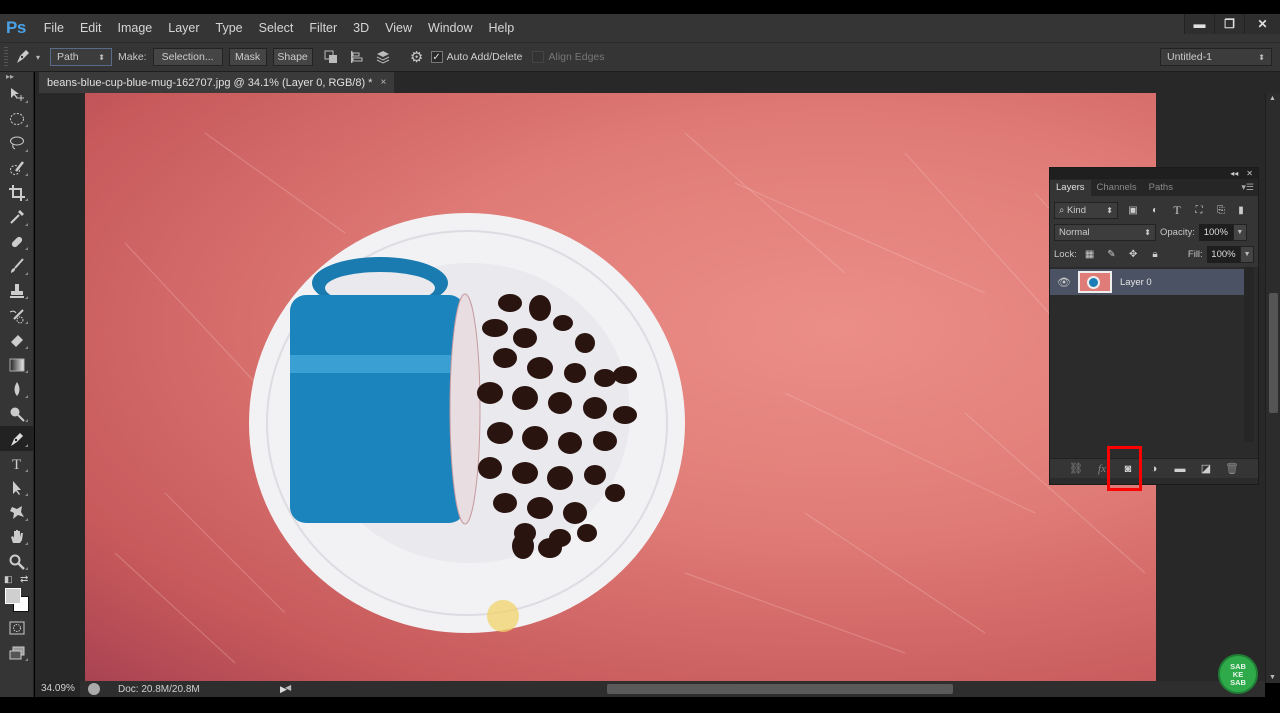  I want to click on pixel-filter-icon: ▣, so click(1133, 210).